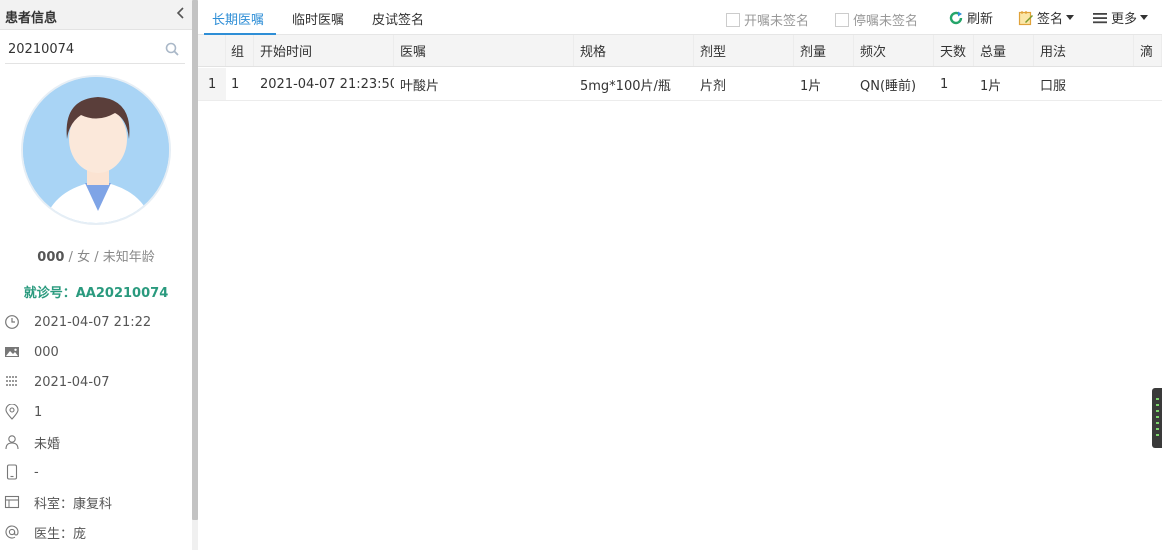 Image resolution: width=1162 pixels, height=550 pixels. What do you see at coordinates (634, 50) in the screenshot?
I see `col-header-spec: 规格` at bounding box center [634, 50].